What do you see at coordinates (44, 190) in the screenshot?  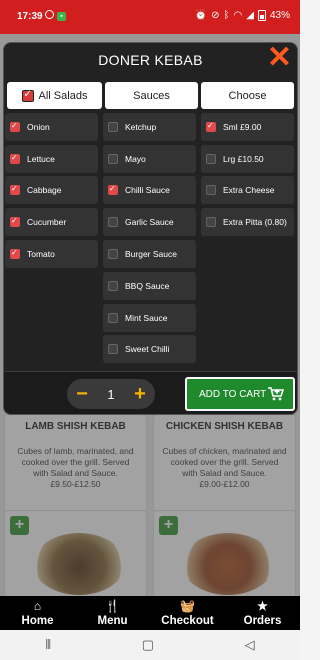 I see `option-label: Cabbage` at bounding box center [44, 190].